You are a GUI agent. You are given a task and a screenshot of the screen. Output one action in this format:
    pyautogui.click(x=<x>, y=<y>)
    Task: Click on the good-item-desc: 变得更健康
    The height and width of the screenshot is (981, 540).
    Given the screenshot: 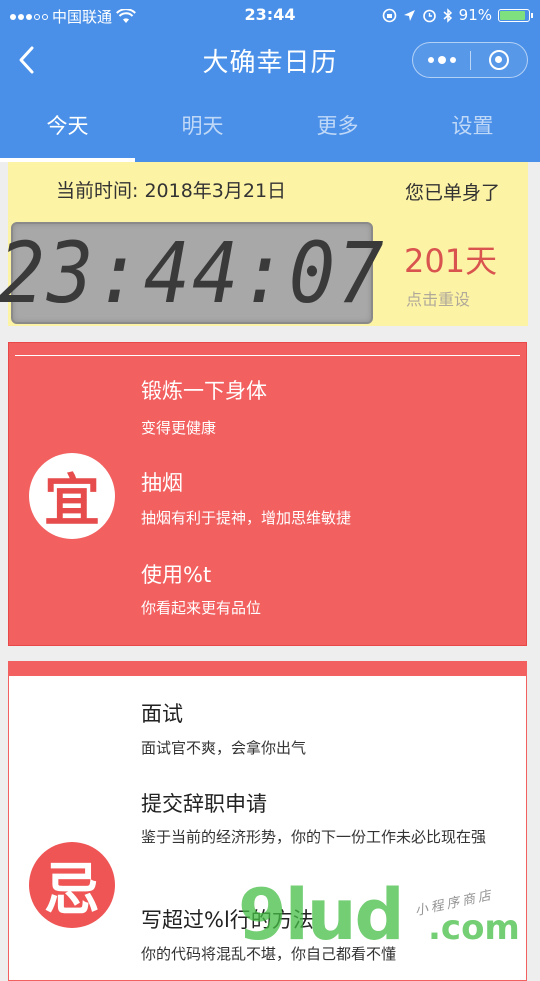 What is the action you would take?
    pyautogui.click(x=179, y=428)
    